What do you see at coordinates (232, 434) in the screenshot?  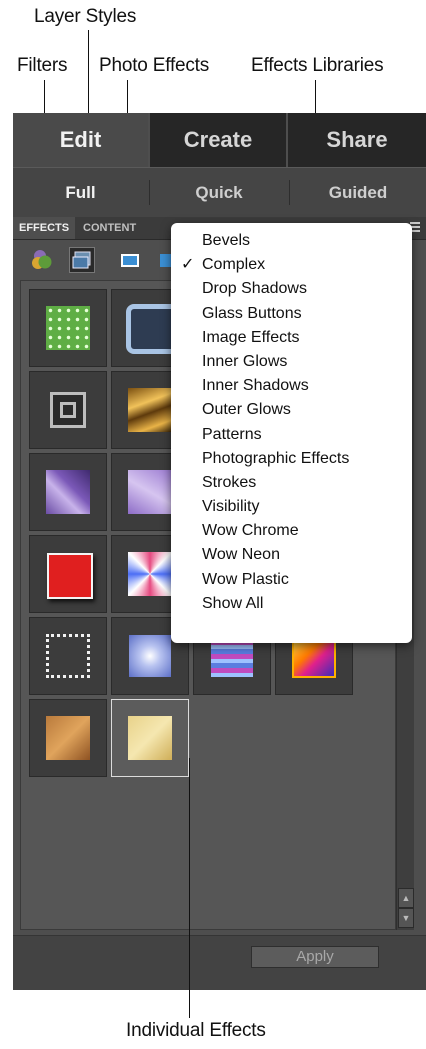 I see `dropdown-item-label: Patterns` at bounding box center [232, 434].